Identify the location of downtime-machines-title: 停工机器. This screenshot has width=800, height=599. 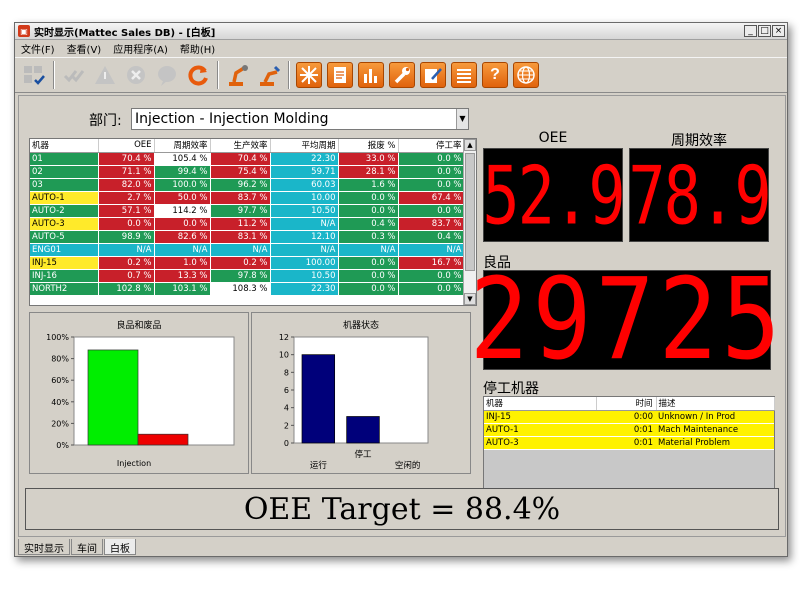
(511, 389).